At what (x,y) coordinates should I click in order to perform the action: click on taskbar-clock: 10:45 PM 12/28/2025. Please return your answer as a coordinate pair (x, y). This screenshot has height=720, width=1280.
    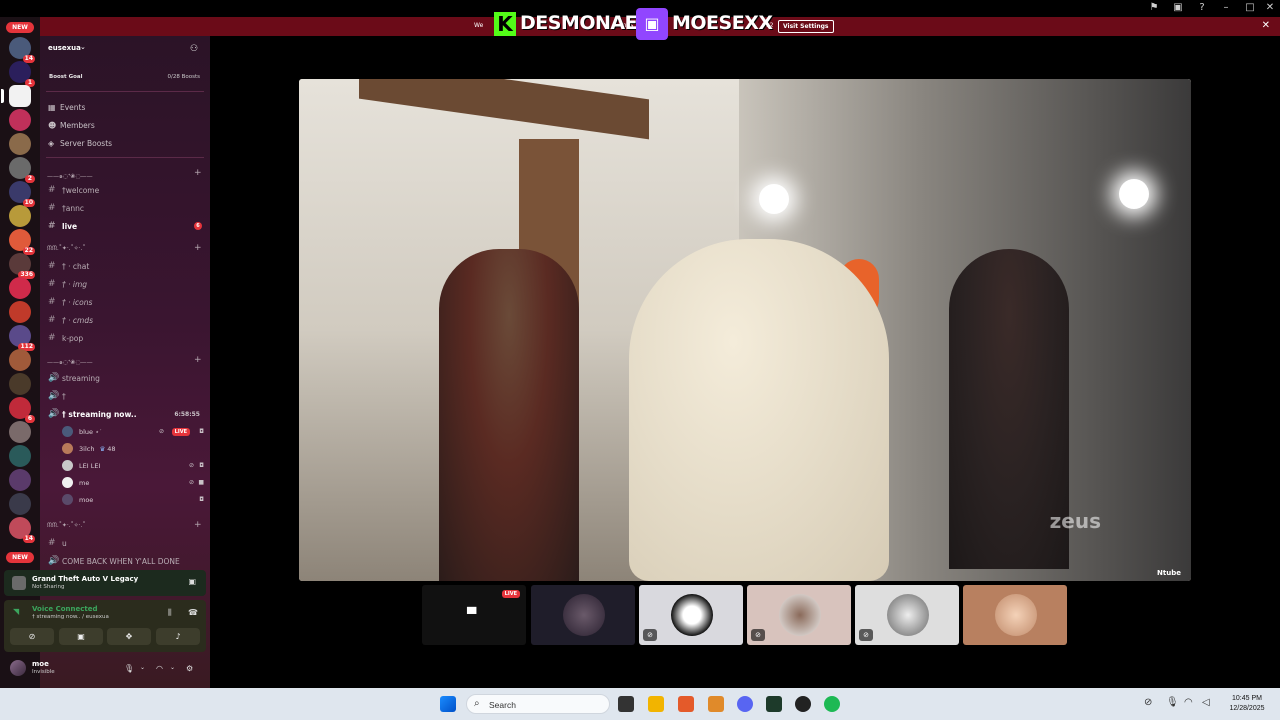
    Looking at the image, I should click on (1247, 704).